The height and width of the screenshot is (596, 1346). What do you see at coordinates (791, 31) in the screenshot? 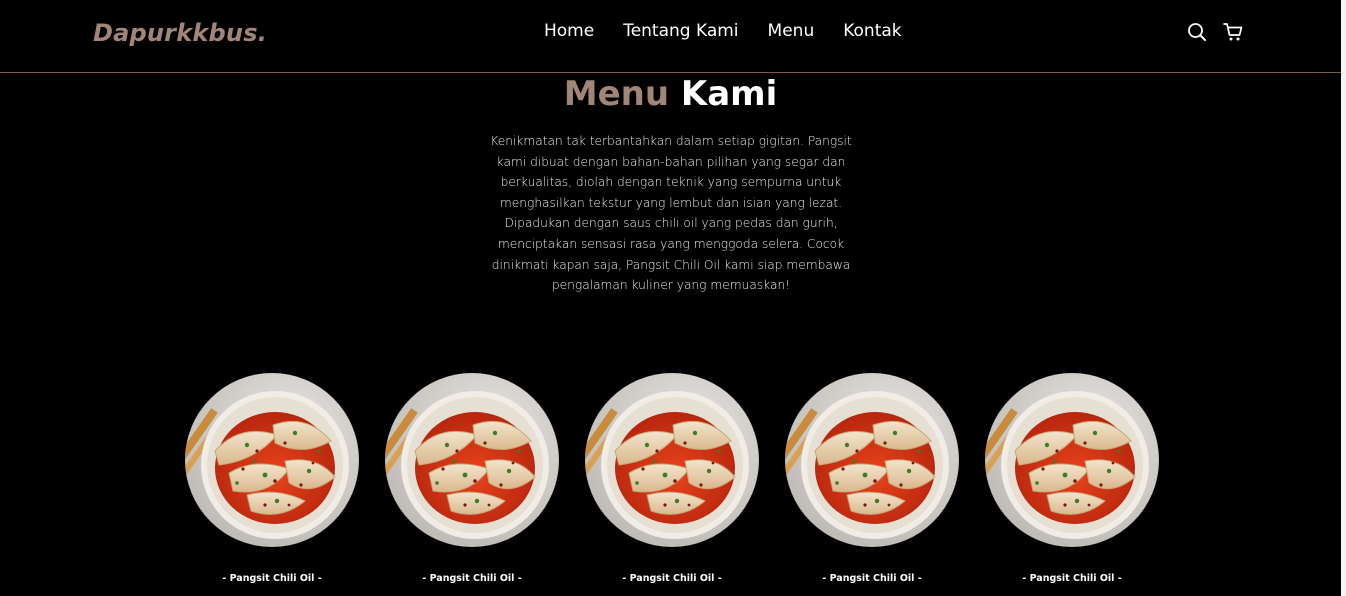
I see `nav-menu: Menu` at bounding box center [791, 31].